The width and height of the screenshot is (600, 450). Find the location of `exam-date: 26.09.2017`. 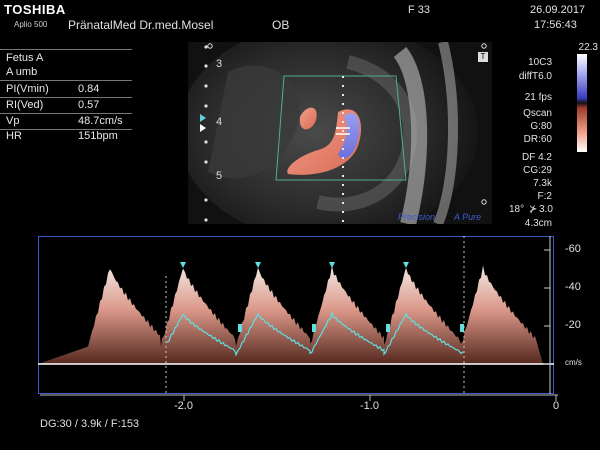

exam-date: 26.09.2017 is located at coordinates (558, 10).